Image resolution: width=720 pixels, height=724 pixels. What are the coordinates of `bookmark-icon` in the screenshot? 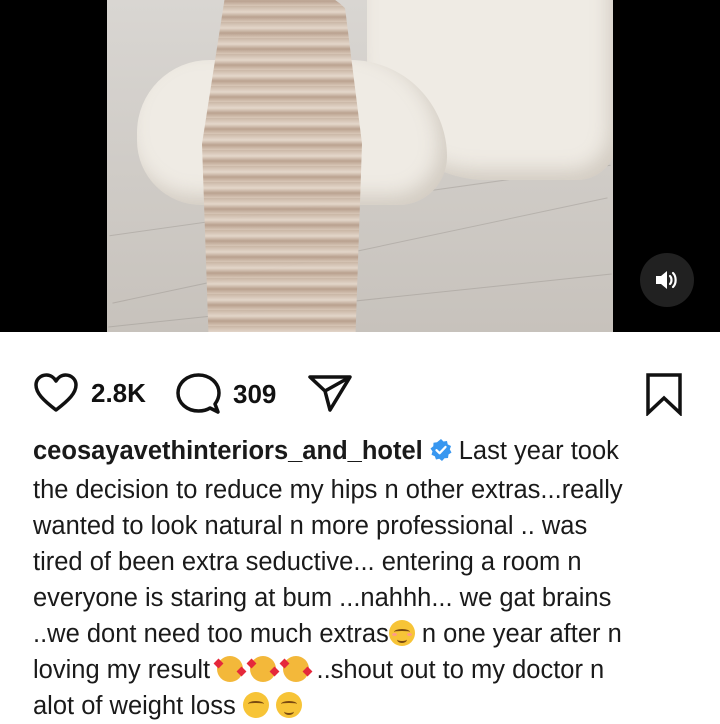 It's located at (664, 394).